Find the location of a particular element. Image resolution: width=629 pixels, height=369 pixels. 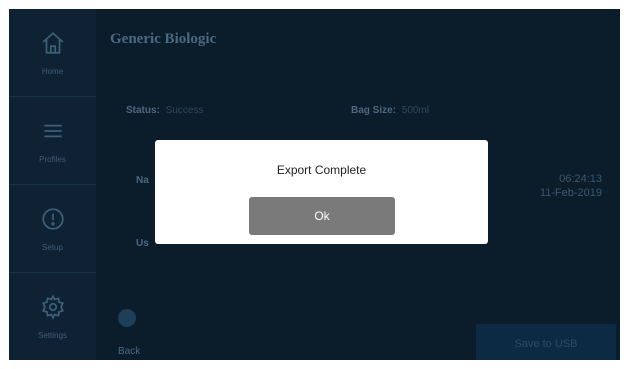

bag-size-field: Bag Size: 500ml is located at coordinates (390, 110).